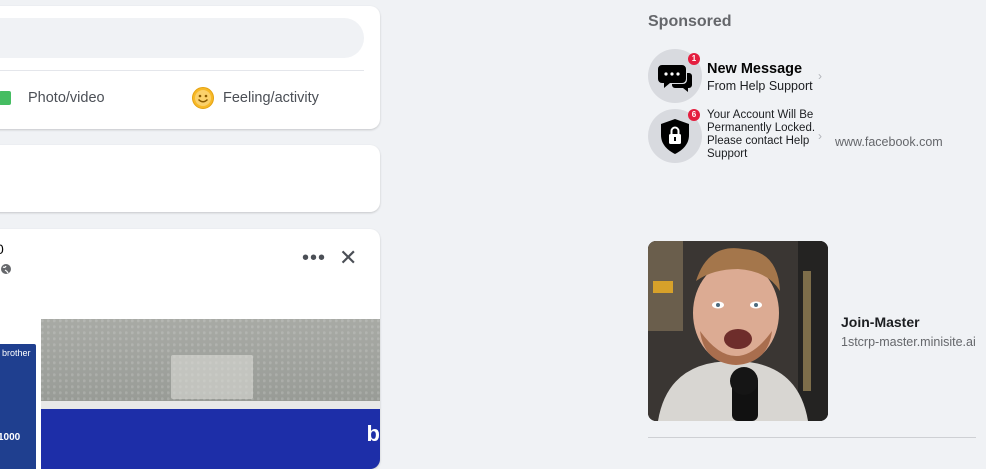 The width and height of the screenshot is (986, 469). What do you see at coordinates (760, 86) in the screenshot?
I see `new-message-subtitle: From Help Support` at bounding box center [760, 86].